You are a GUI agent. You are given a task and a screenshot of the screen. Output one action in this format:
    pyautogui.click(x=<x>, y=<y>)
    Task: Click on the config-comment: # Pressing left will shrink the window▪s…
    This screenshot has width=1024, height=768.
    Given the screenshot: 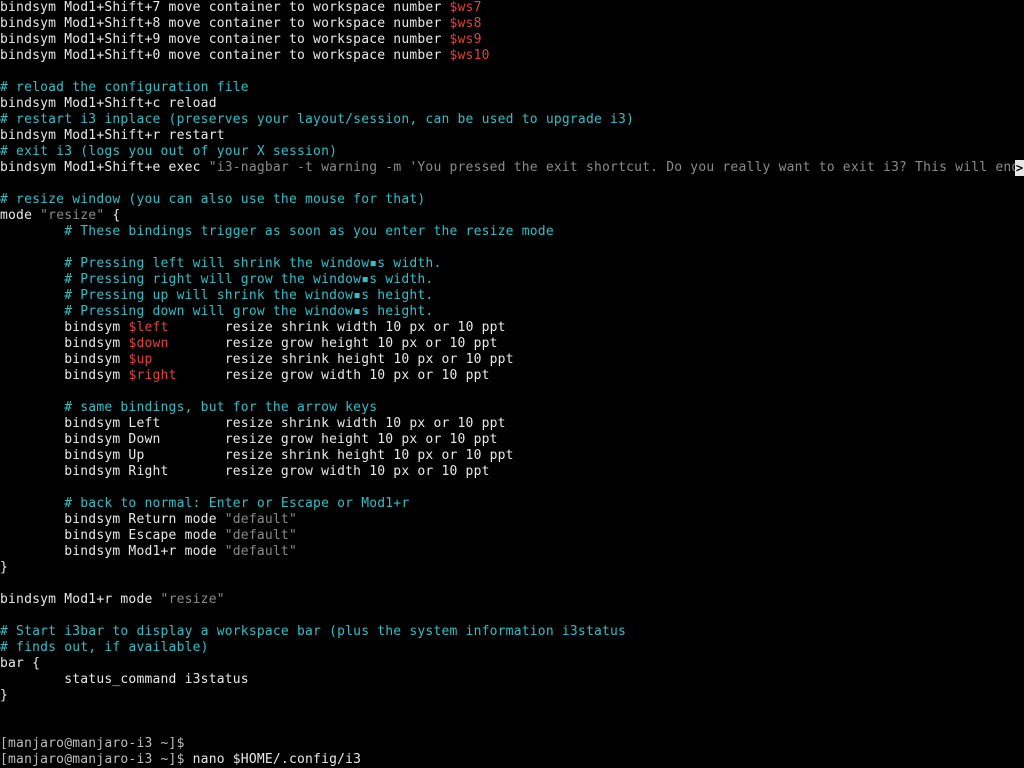 What is the action you would take?
    pyautogui.click(x=221, y=263)
    